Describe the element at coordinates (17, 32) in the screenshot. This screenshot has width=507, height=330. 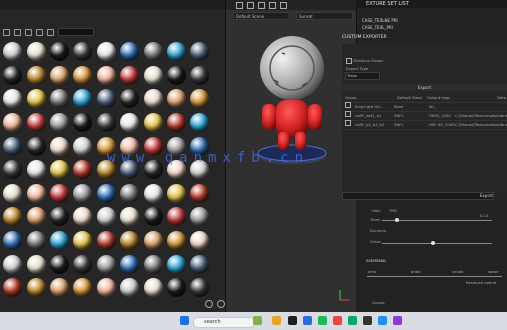
I see `shelf-grid-icon` at that location.